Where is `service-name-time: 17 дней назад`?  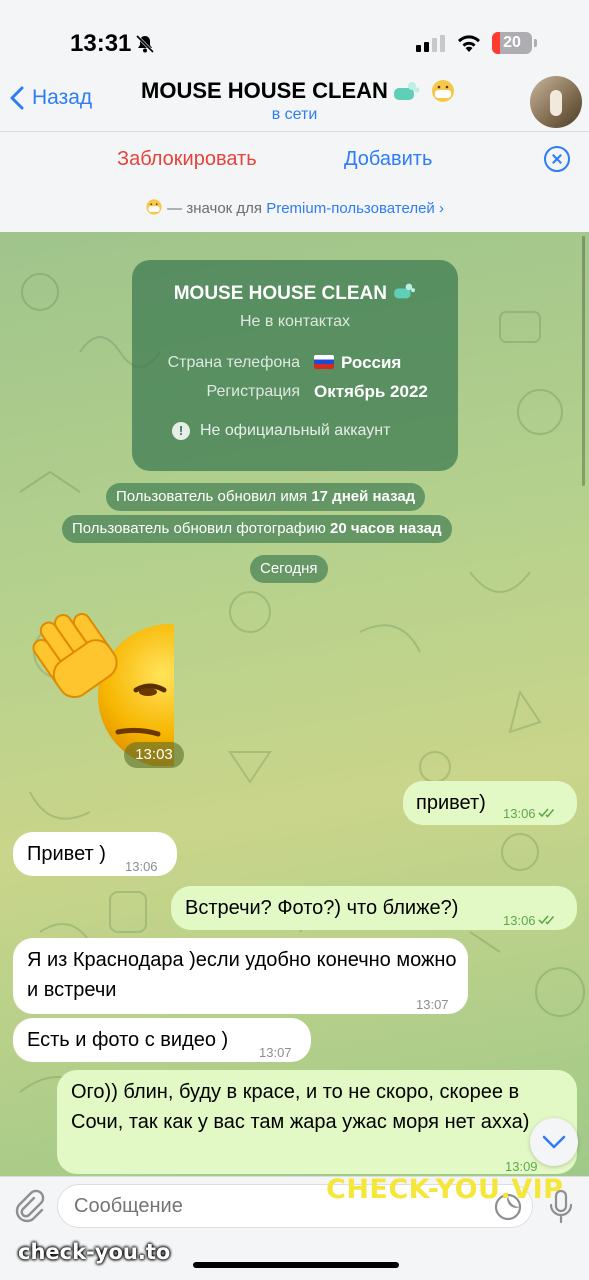
service-name-time: 17 дней назад is located at coordinates (363, 496).